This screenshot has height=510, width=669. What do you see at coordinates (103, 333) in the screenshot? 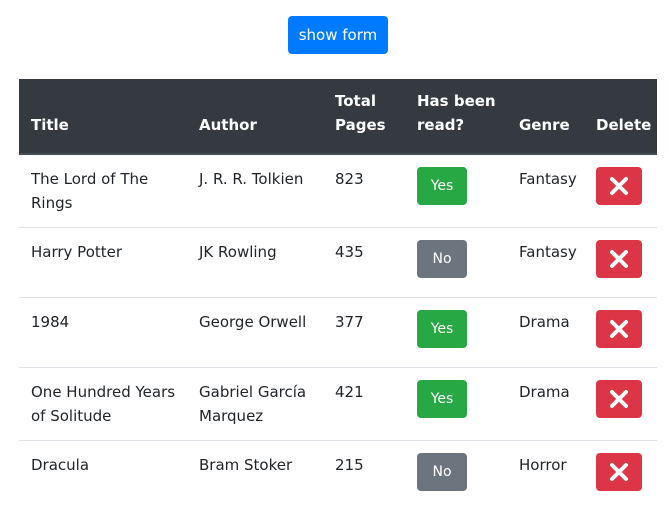
I see `book-title-cell: 1984` at bounding box center [103, 333].